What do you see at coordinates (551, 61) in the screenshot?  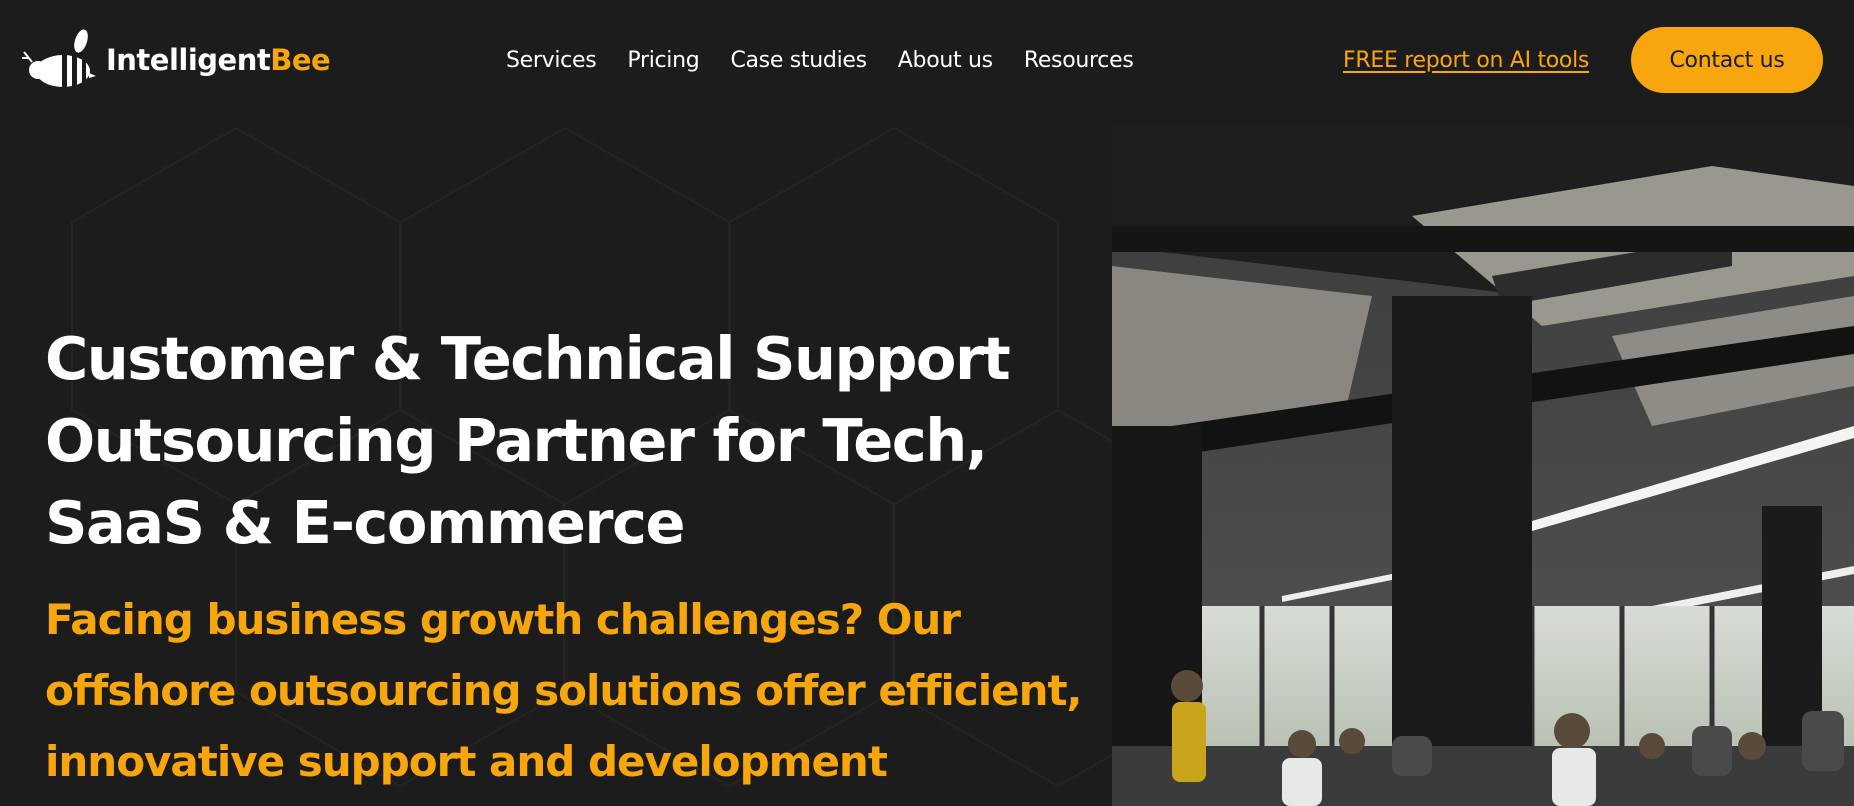 I see `nav-item-services: Services` at bounding box center [551, 61].